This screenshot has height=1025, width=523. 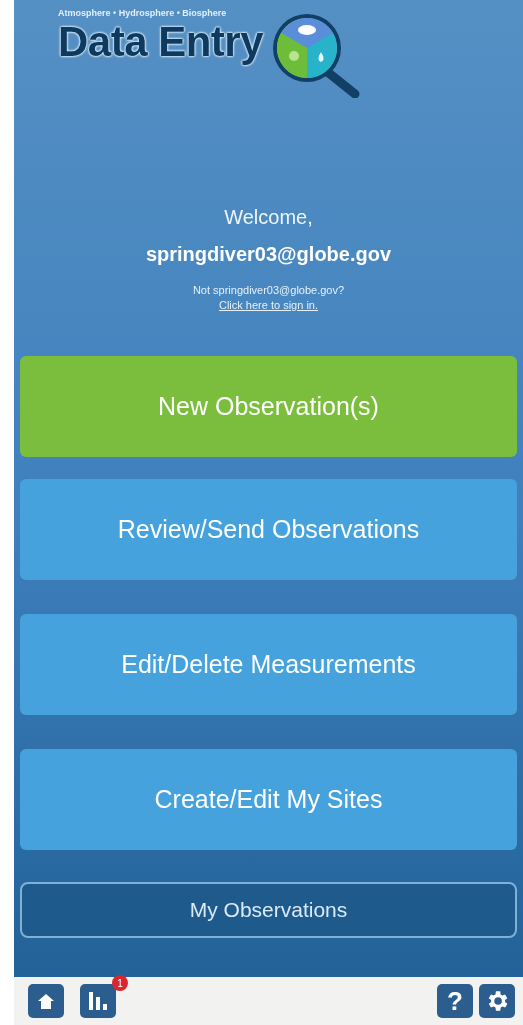 I want to click on action-button: Edit/Delete Measurements, so click(x=268, y=664).